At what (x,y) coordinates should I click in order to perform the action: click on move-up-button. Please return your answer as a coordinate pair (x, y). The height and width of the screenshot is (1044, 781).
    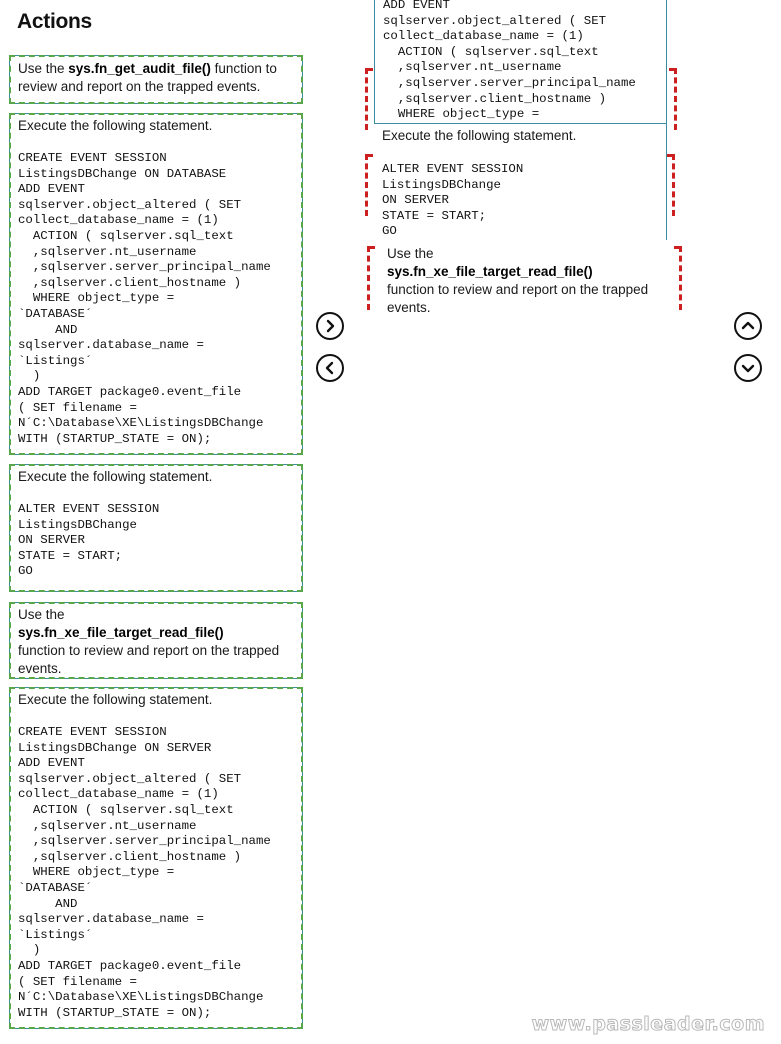
    Looking at the image, I should click on (748, 326).